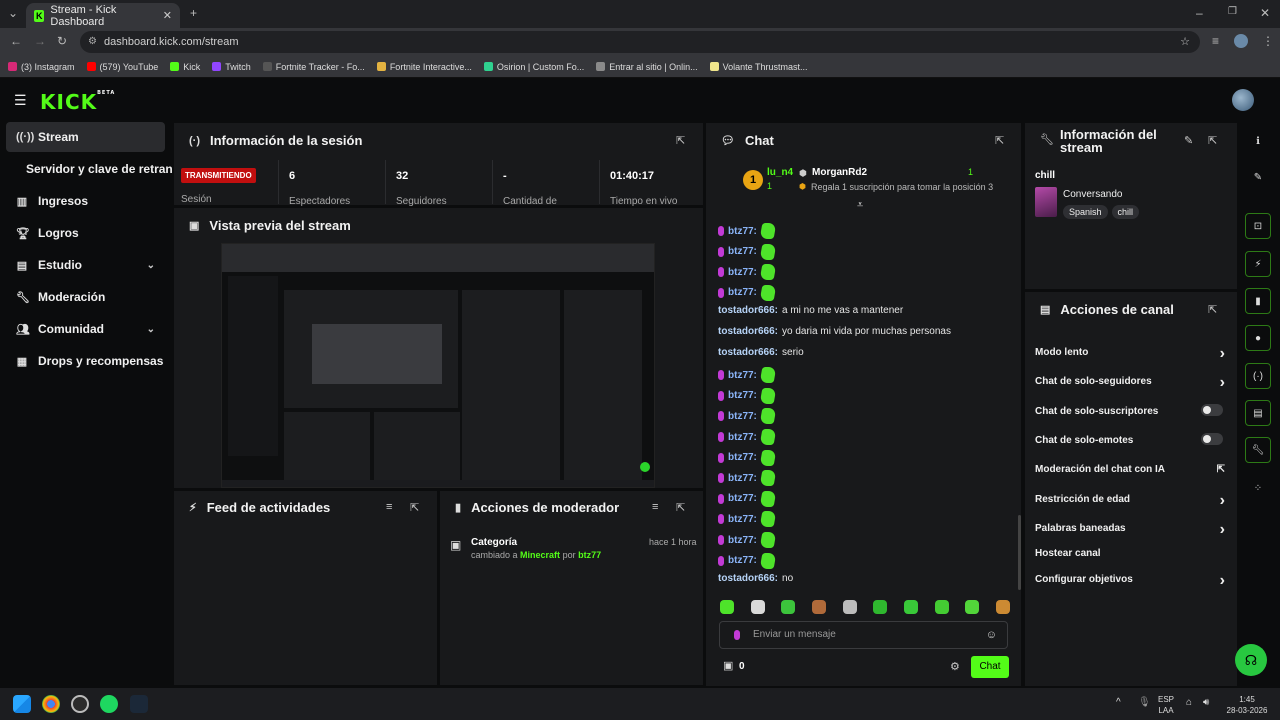 This screenshot has height=720, width=1280. What do you see at coordinates (92, 42) in the screenshot?
I see `site-info-icon: ⚙` at bounding box center [92, 42].